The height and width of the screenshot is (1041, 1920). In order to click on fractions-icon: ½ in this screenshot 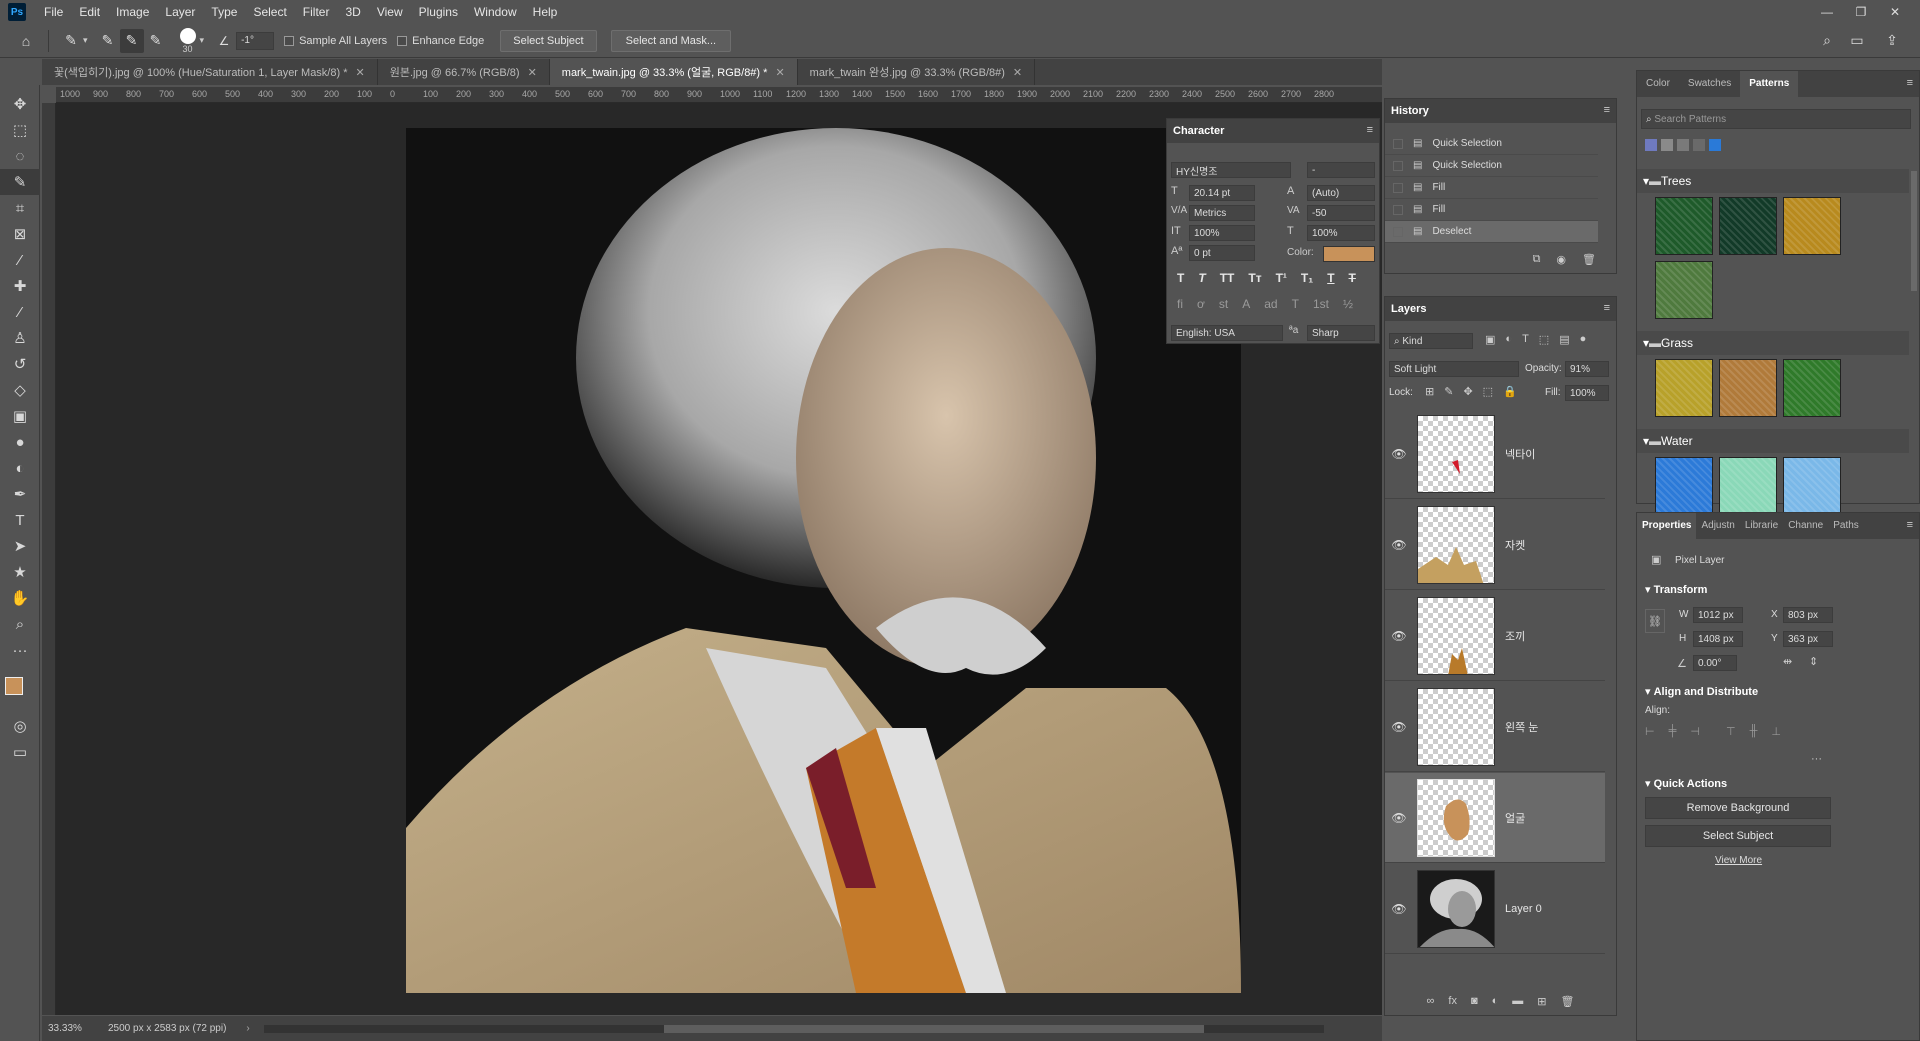, I will do `click(1348, 304)`.